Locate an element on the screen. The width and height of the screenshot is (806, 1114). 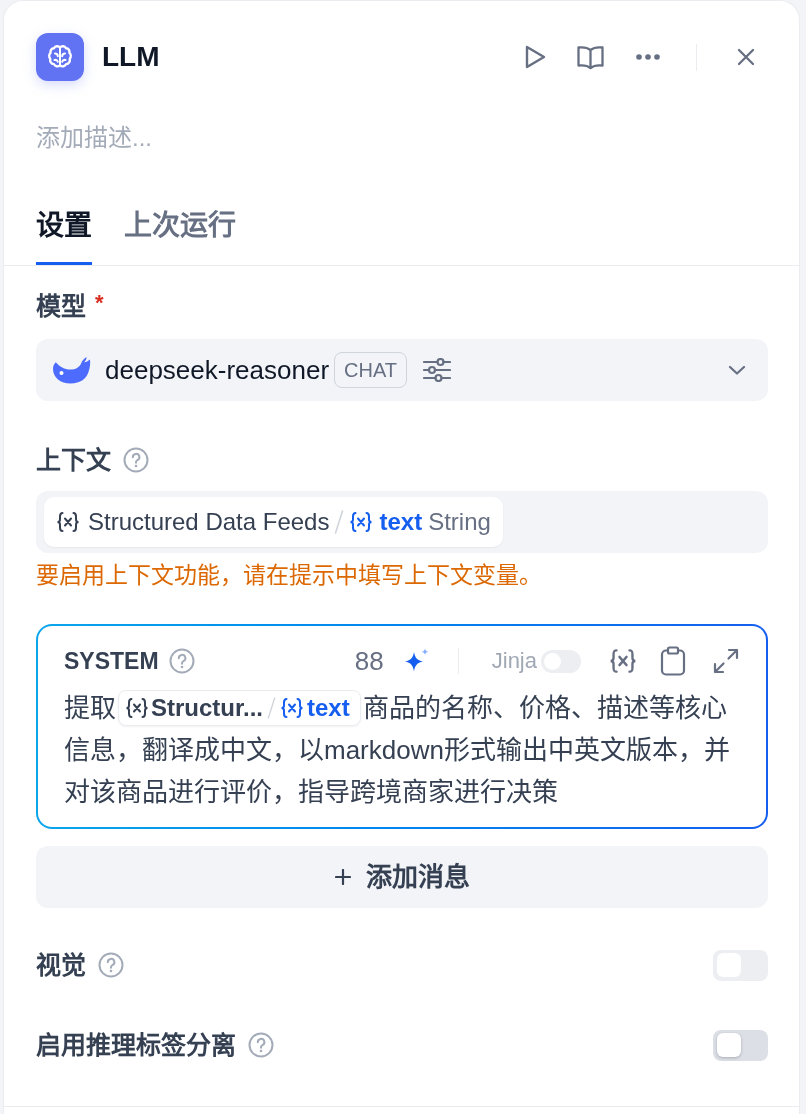
tab: 设置 is located at coordinates (64, 234).